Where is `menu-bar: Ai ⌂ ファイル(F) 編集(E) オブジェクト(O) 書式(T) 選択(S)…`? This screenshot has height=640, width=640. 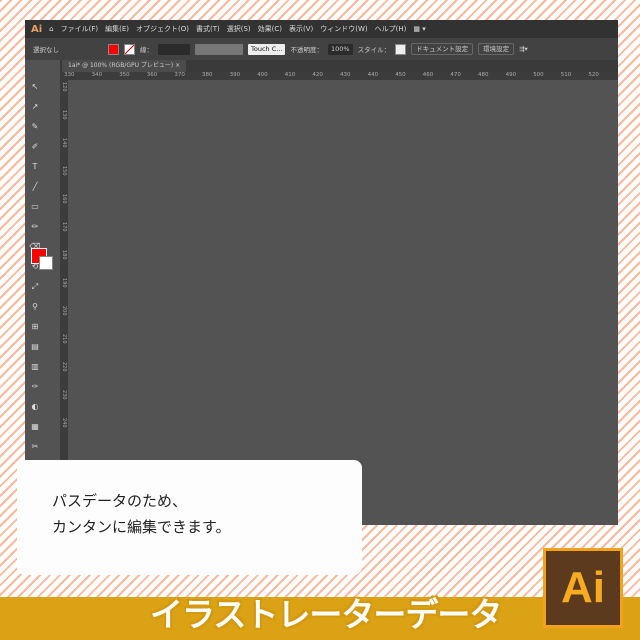 menu-bar: Ai ⌂ ファイル(F) 編集(E) オブジェクト(O) 書式(T) 選択(S)… is located at coordinates (321, 29).